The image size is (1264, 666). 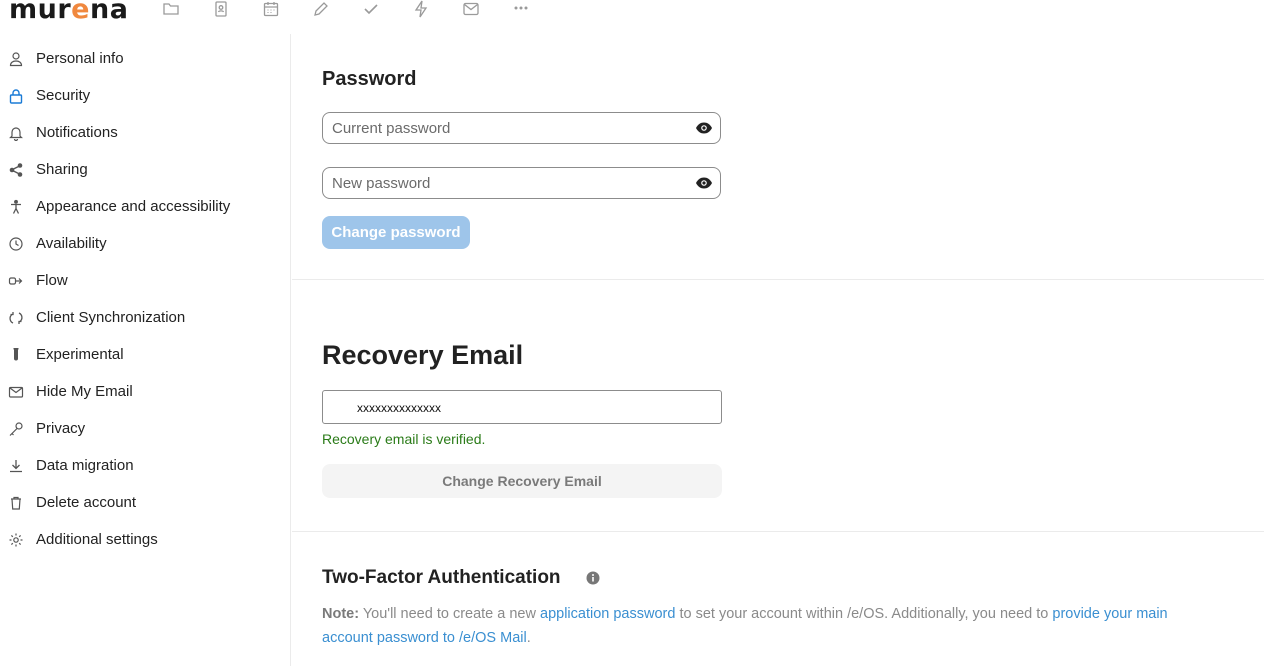 I want to click on sidebar-item-delete-account: Delete account, so click(x=145, y=502).